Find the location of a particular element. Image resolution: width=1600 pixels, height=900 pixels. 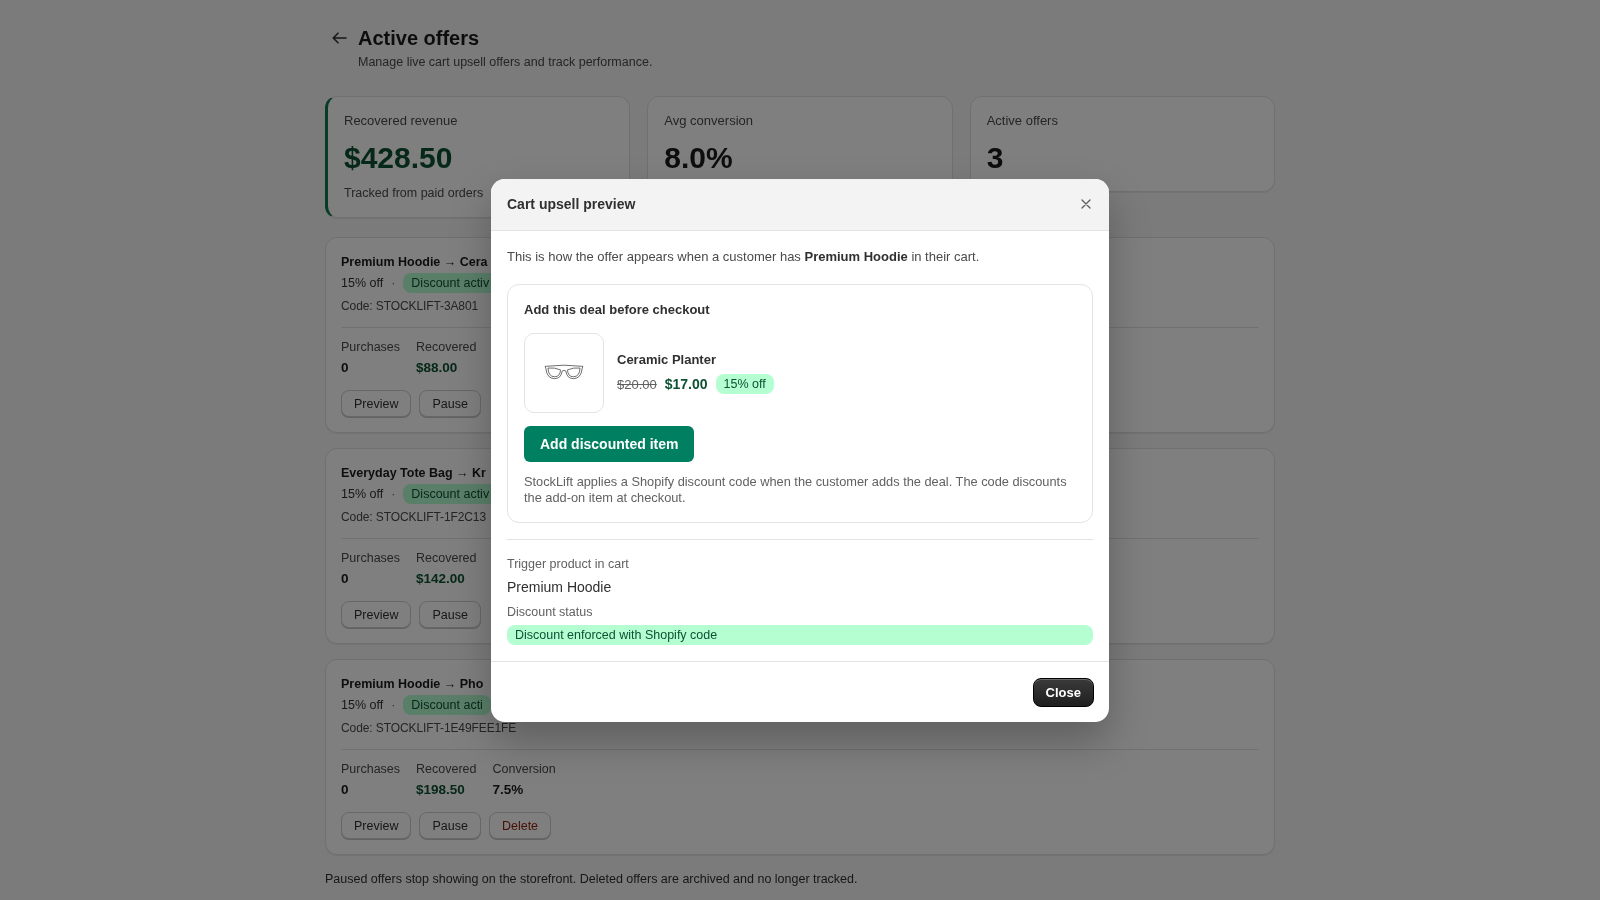

stat-note: Tracked from paid orders is located at coordinates (414, 193).